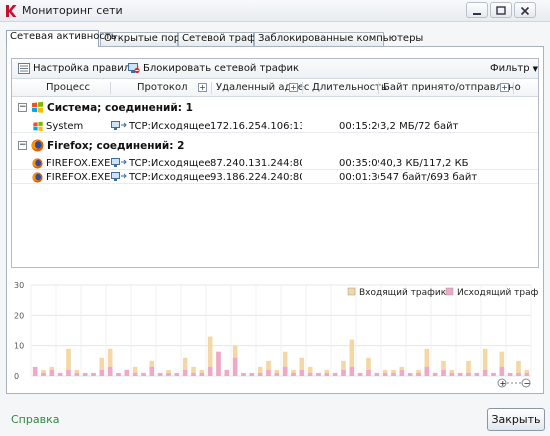 Image resolution: width=550 pixels, height=436 pixels. What do you see at coordinates (525, 10) in the screenshot?
I see `close-window-button` at bounding box center [525, 10].